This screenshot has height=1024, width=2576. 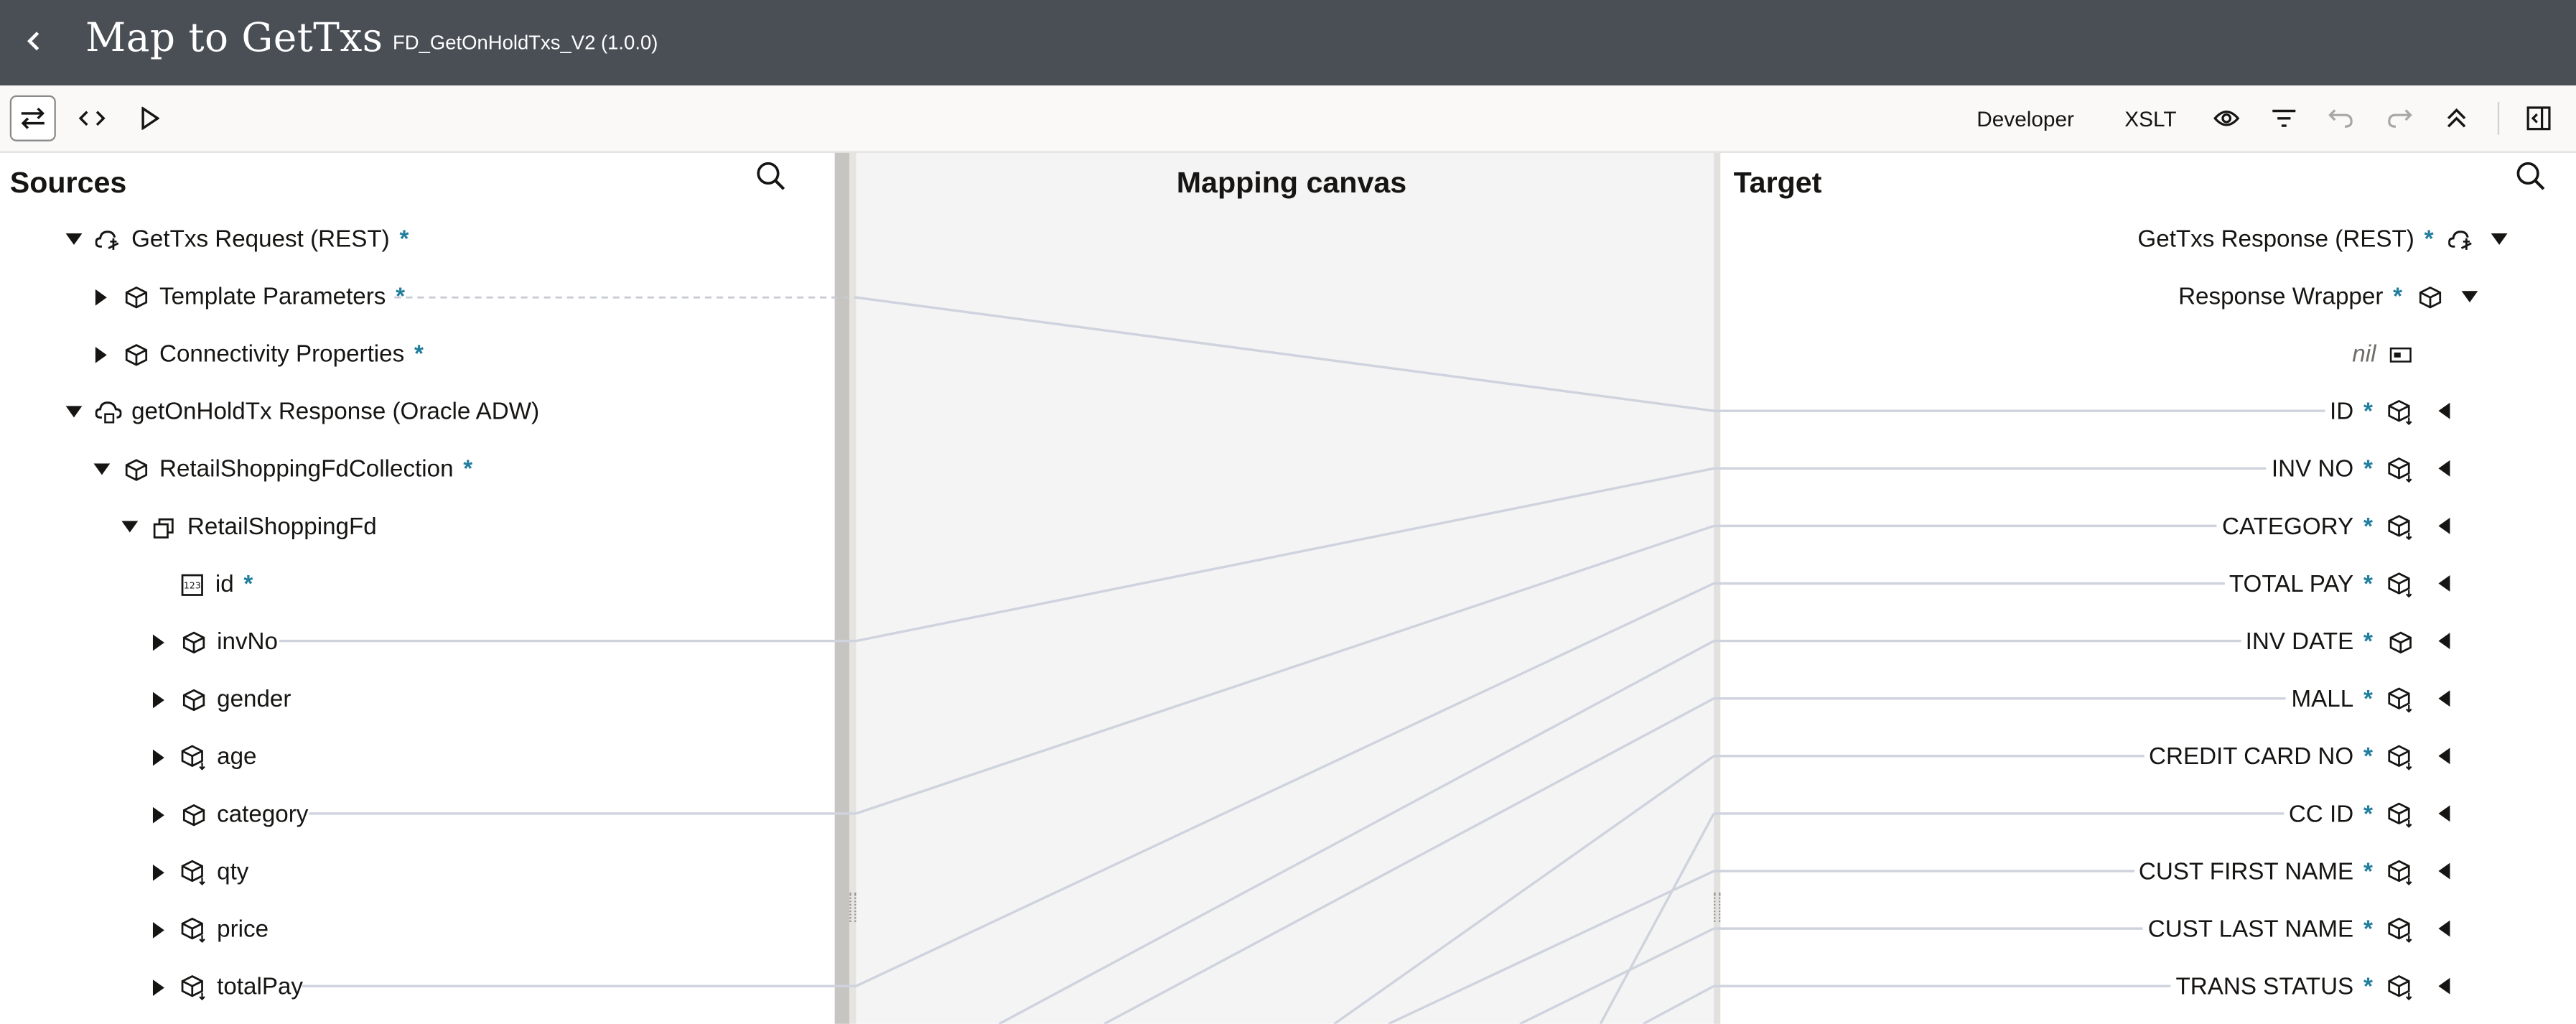 I want to click on code-icon, so click(x=92, y=118).